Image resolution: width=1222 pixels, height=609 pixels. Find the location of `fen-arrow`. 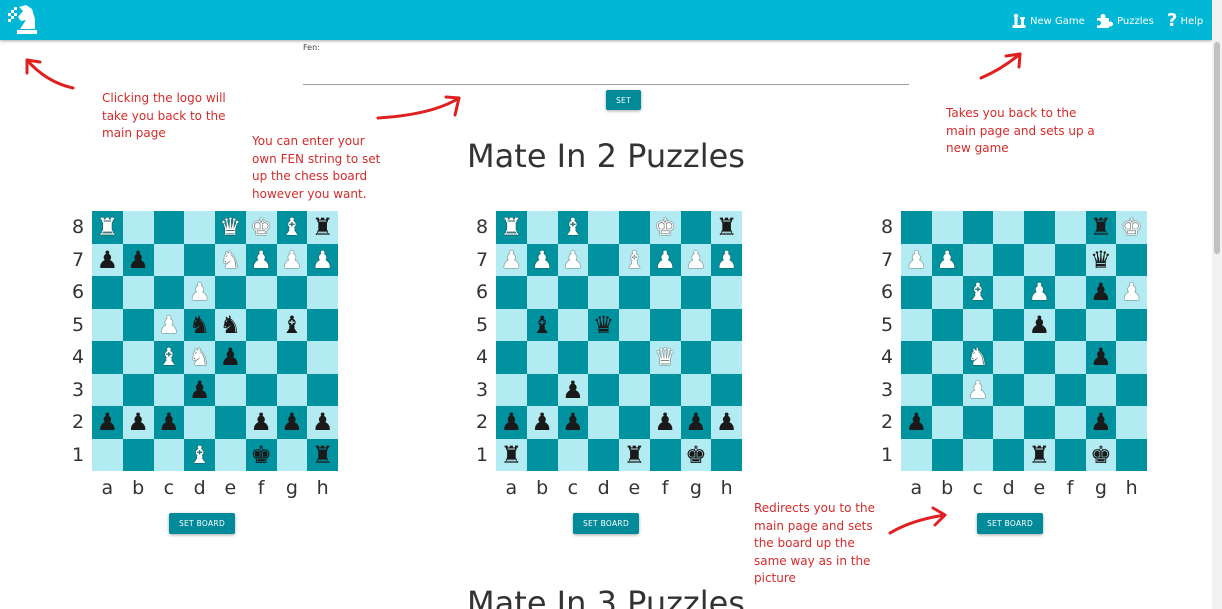

fen-arrow is located at coordinates (418, 108).